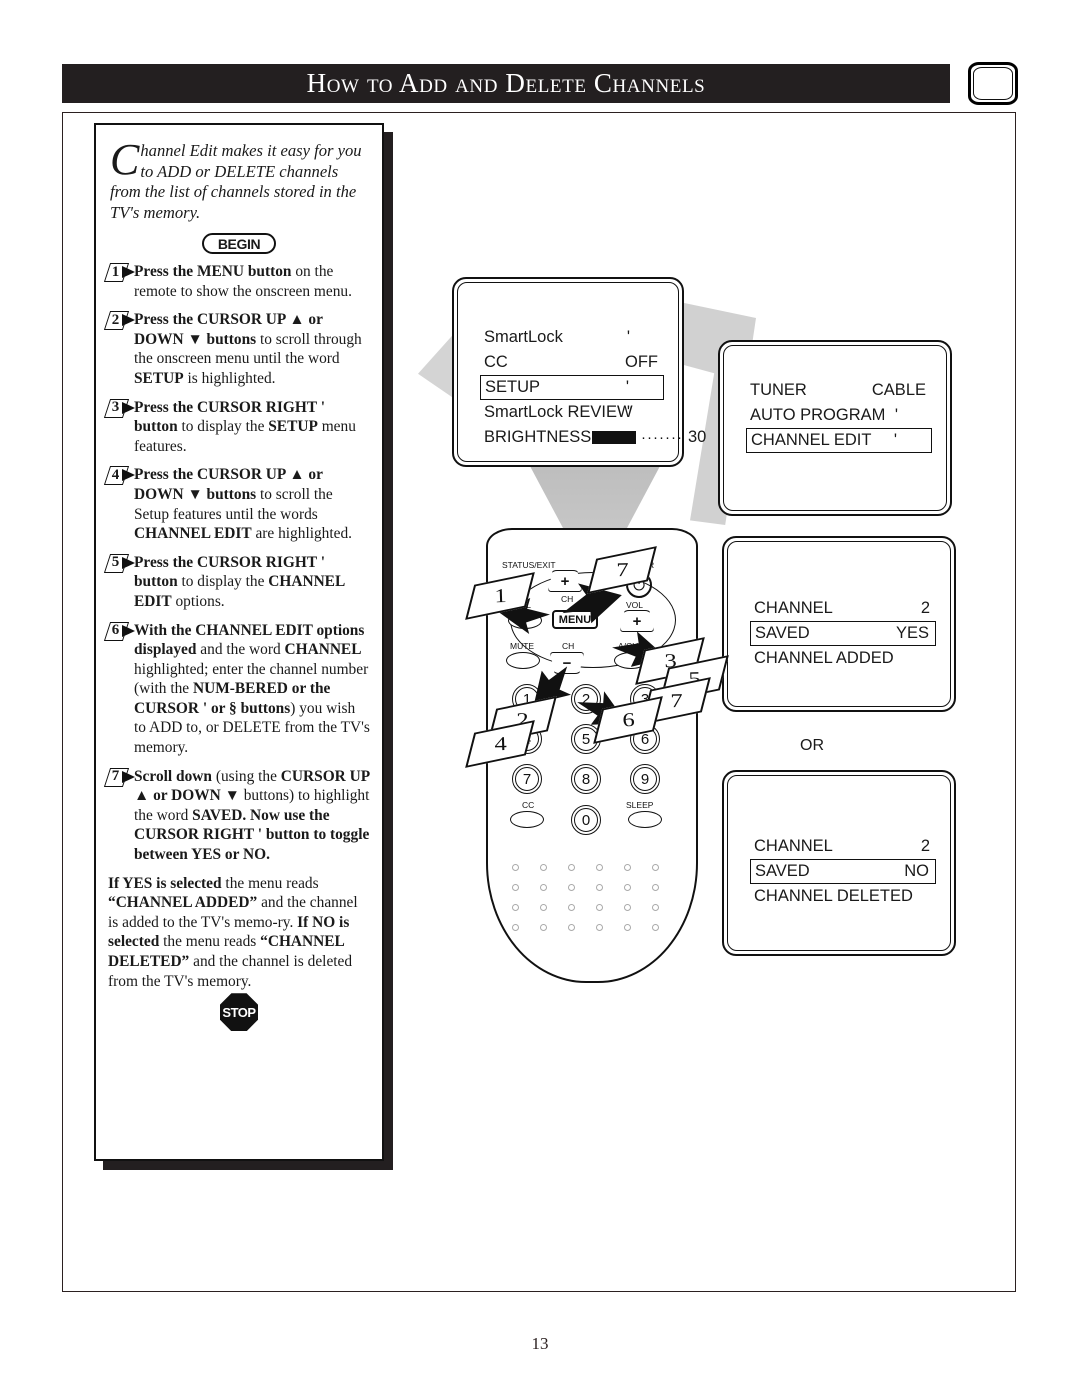 The image size is (1080, 1397). What do you see at coordinates (993, 83) in the screenshot?
I see `tv-screen-icon` at bounding box center [993, 83].